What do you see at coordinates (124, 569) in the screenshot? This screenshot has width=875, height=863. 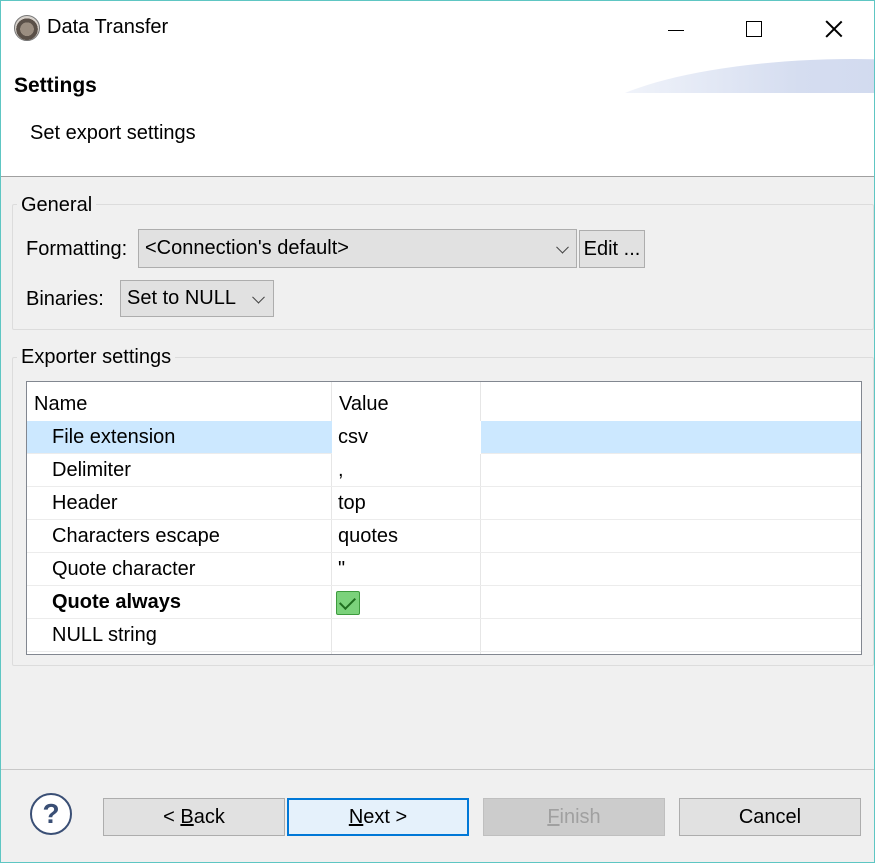 I see `row-name: Quote character` at bounding box center [124, 569].